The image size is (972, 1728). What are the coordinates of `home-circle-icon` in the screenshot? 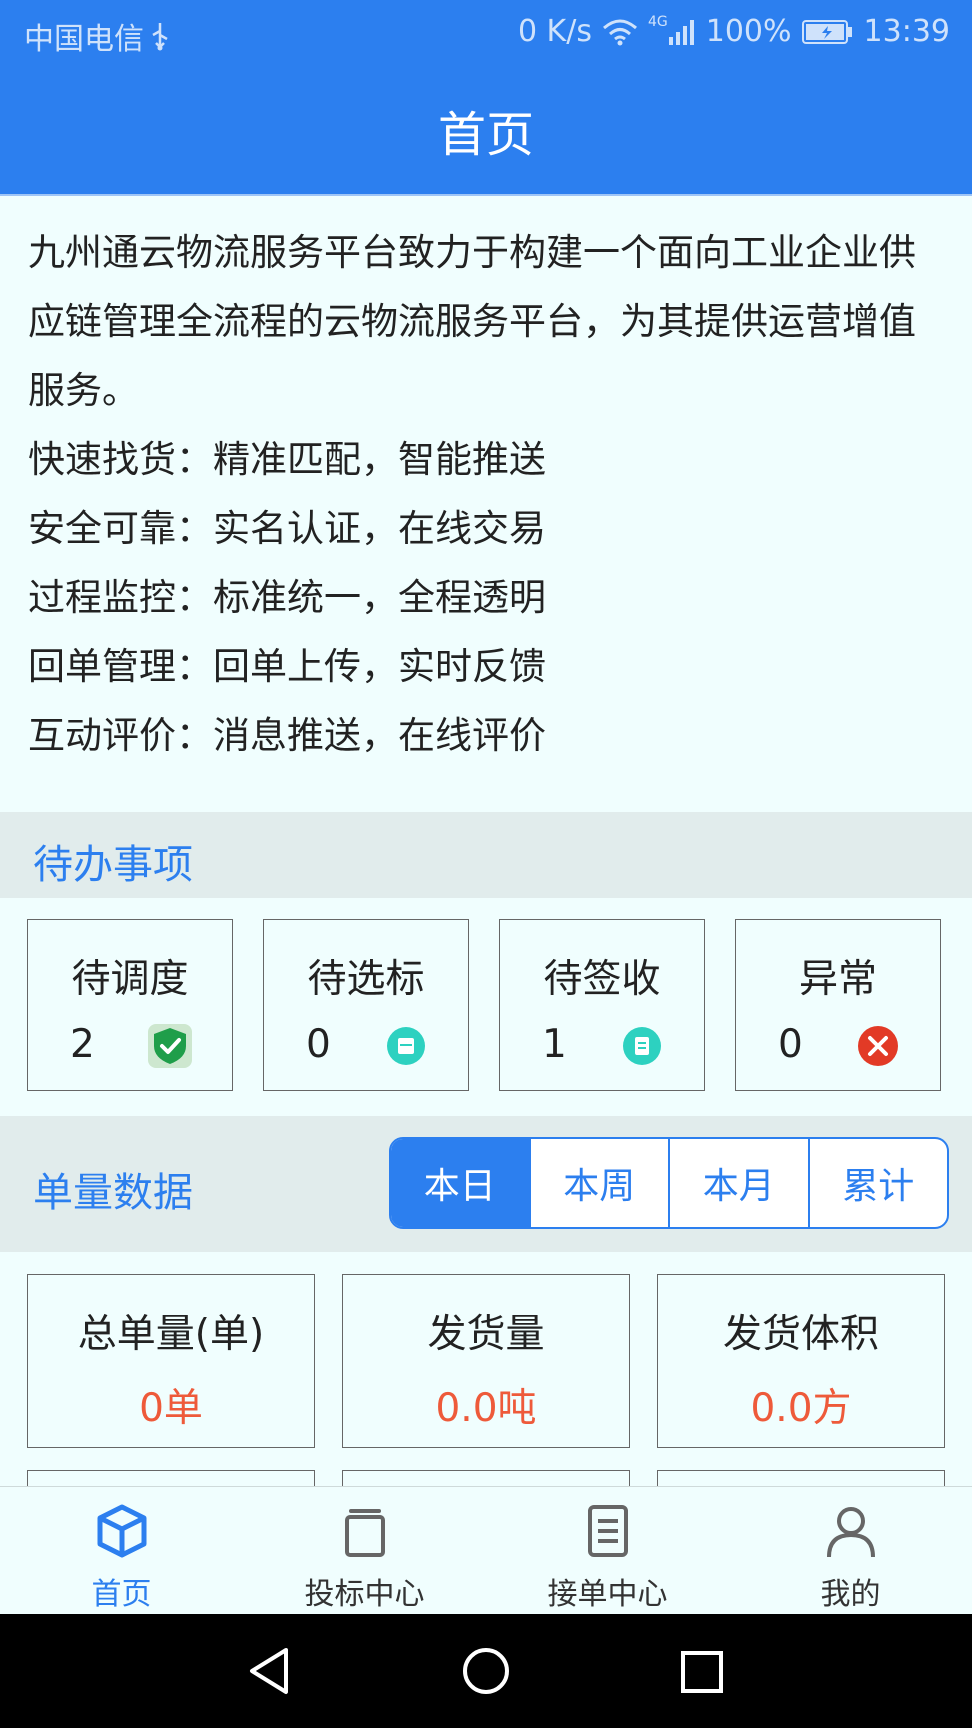 It's located at (486, 1673).